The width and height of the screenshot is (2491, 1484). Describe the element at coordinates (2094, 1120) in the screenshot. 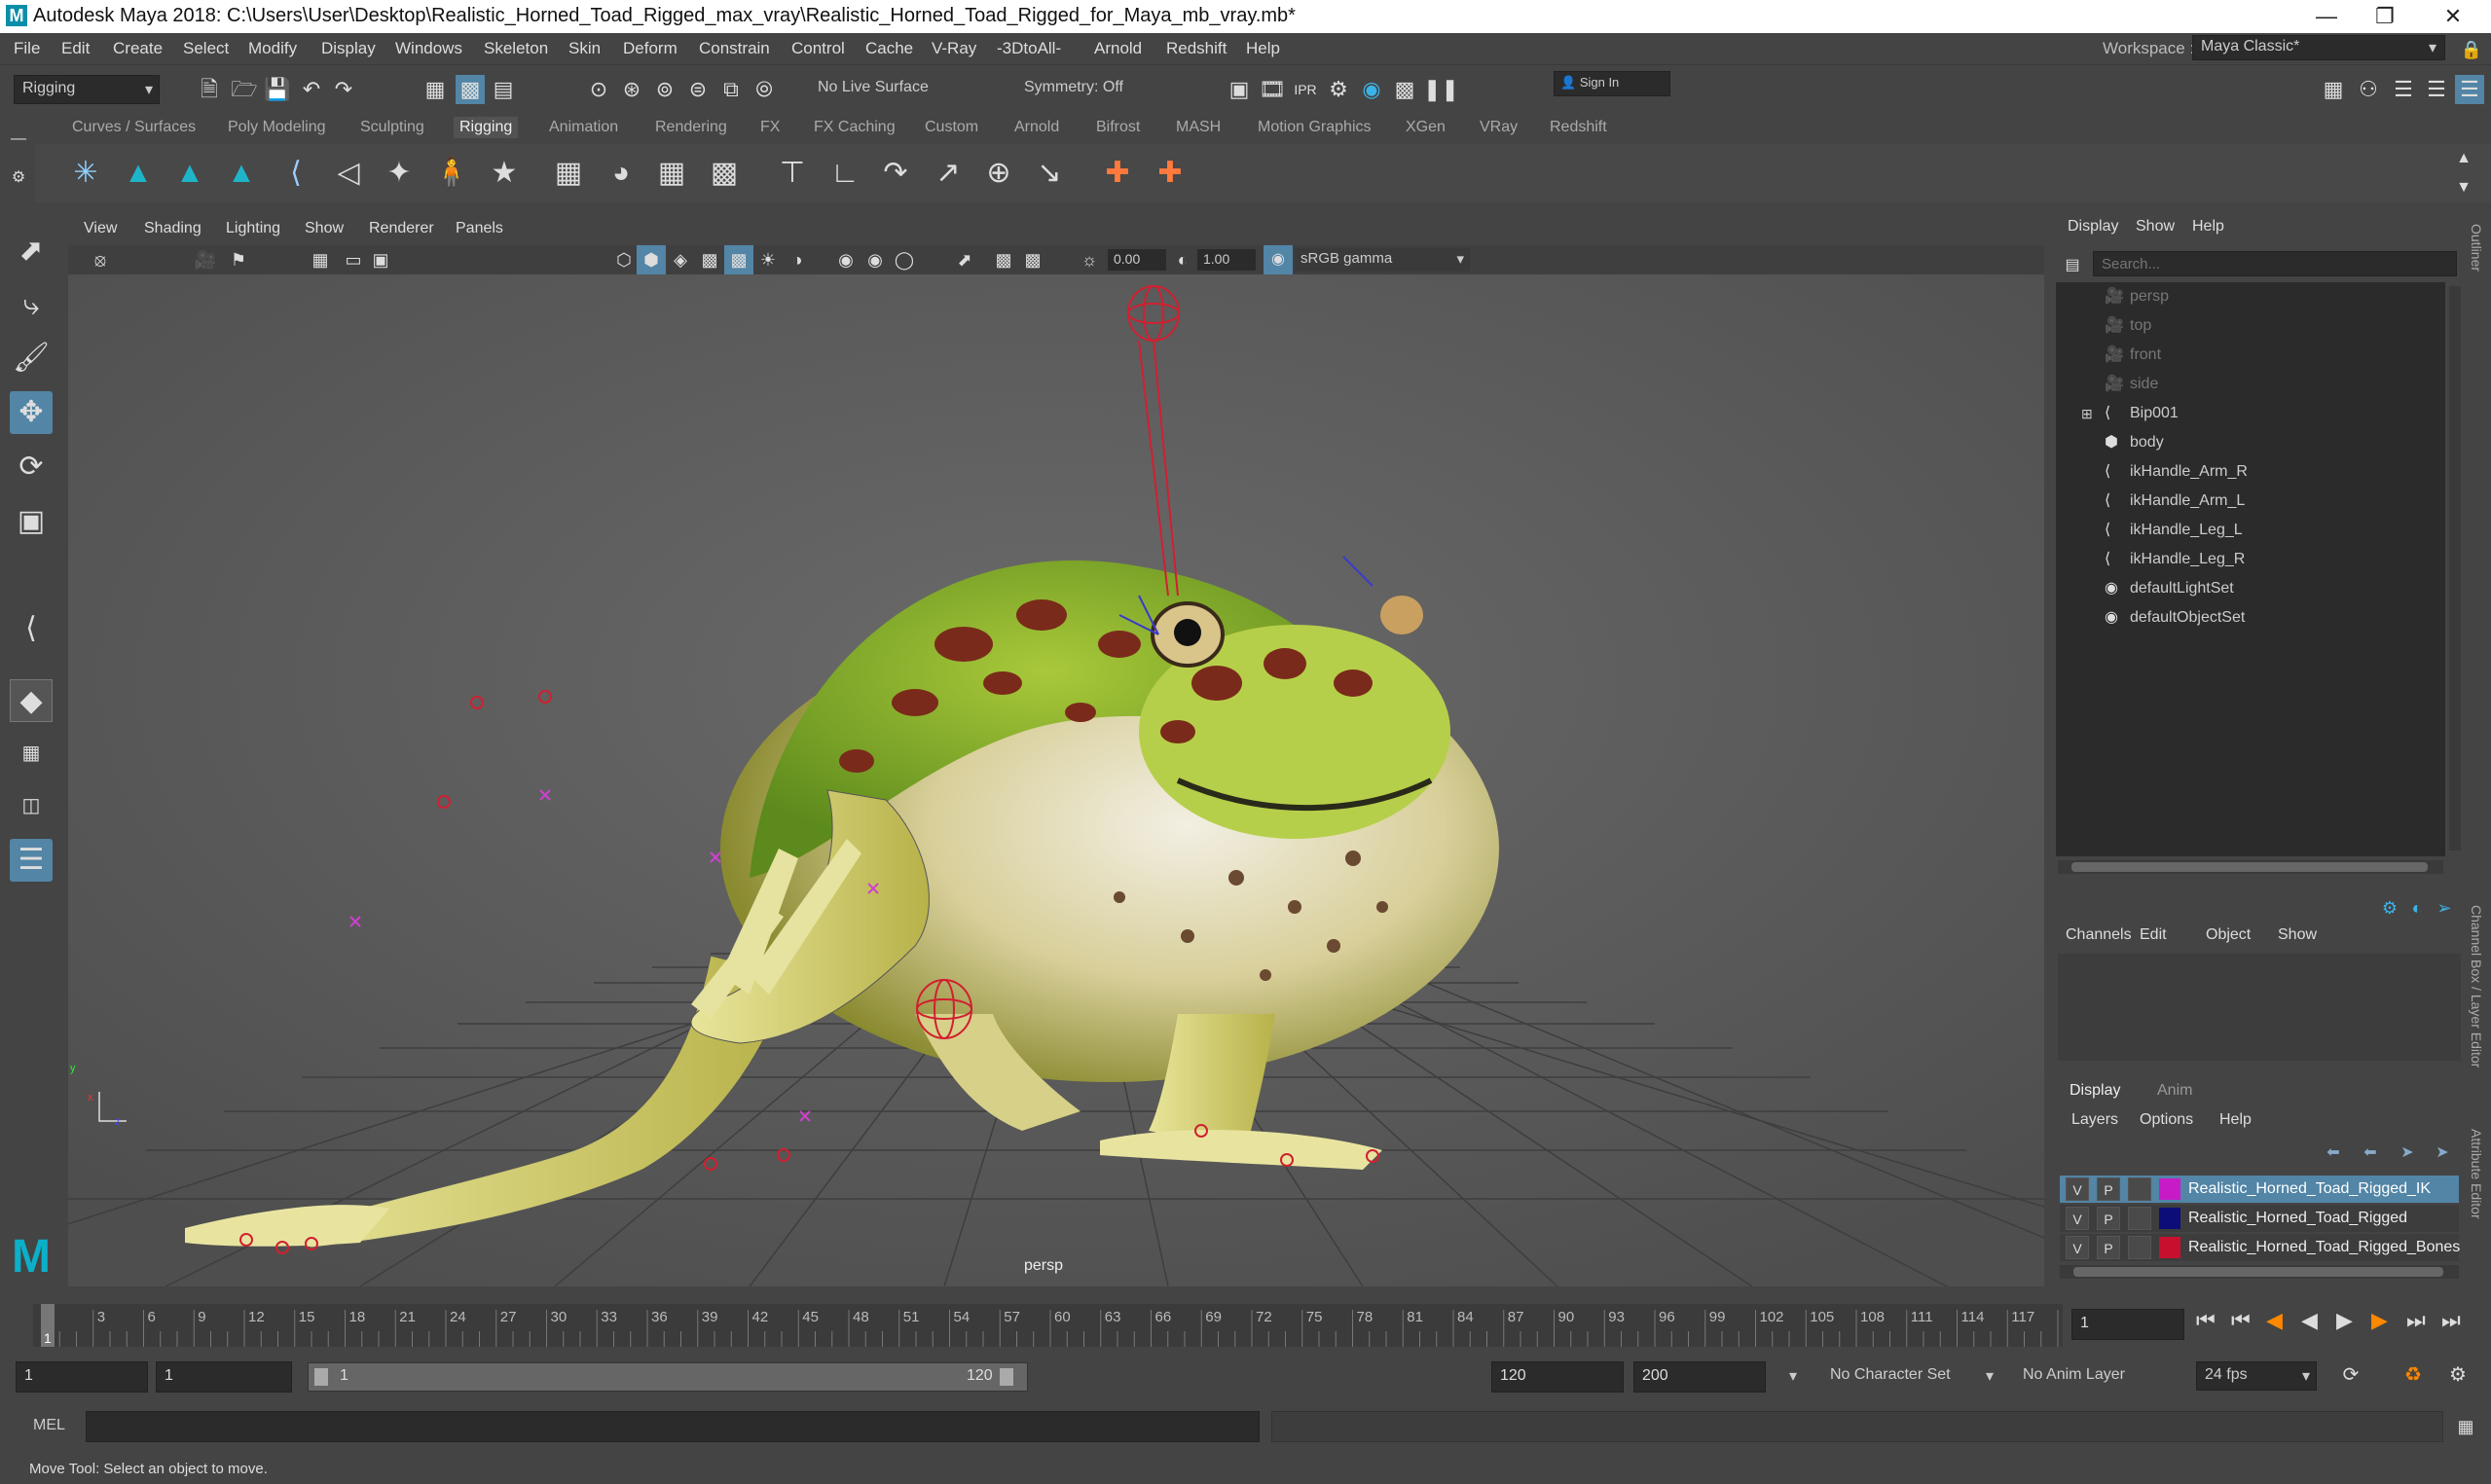

I see `layers-menu: Layers` at that location.